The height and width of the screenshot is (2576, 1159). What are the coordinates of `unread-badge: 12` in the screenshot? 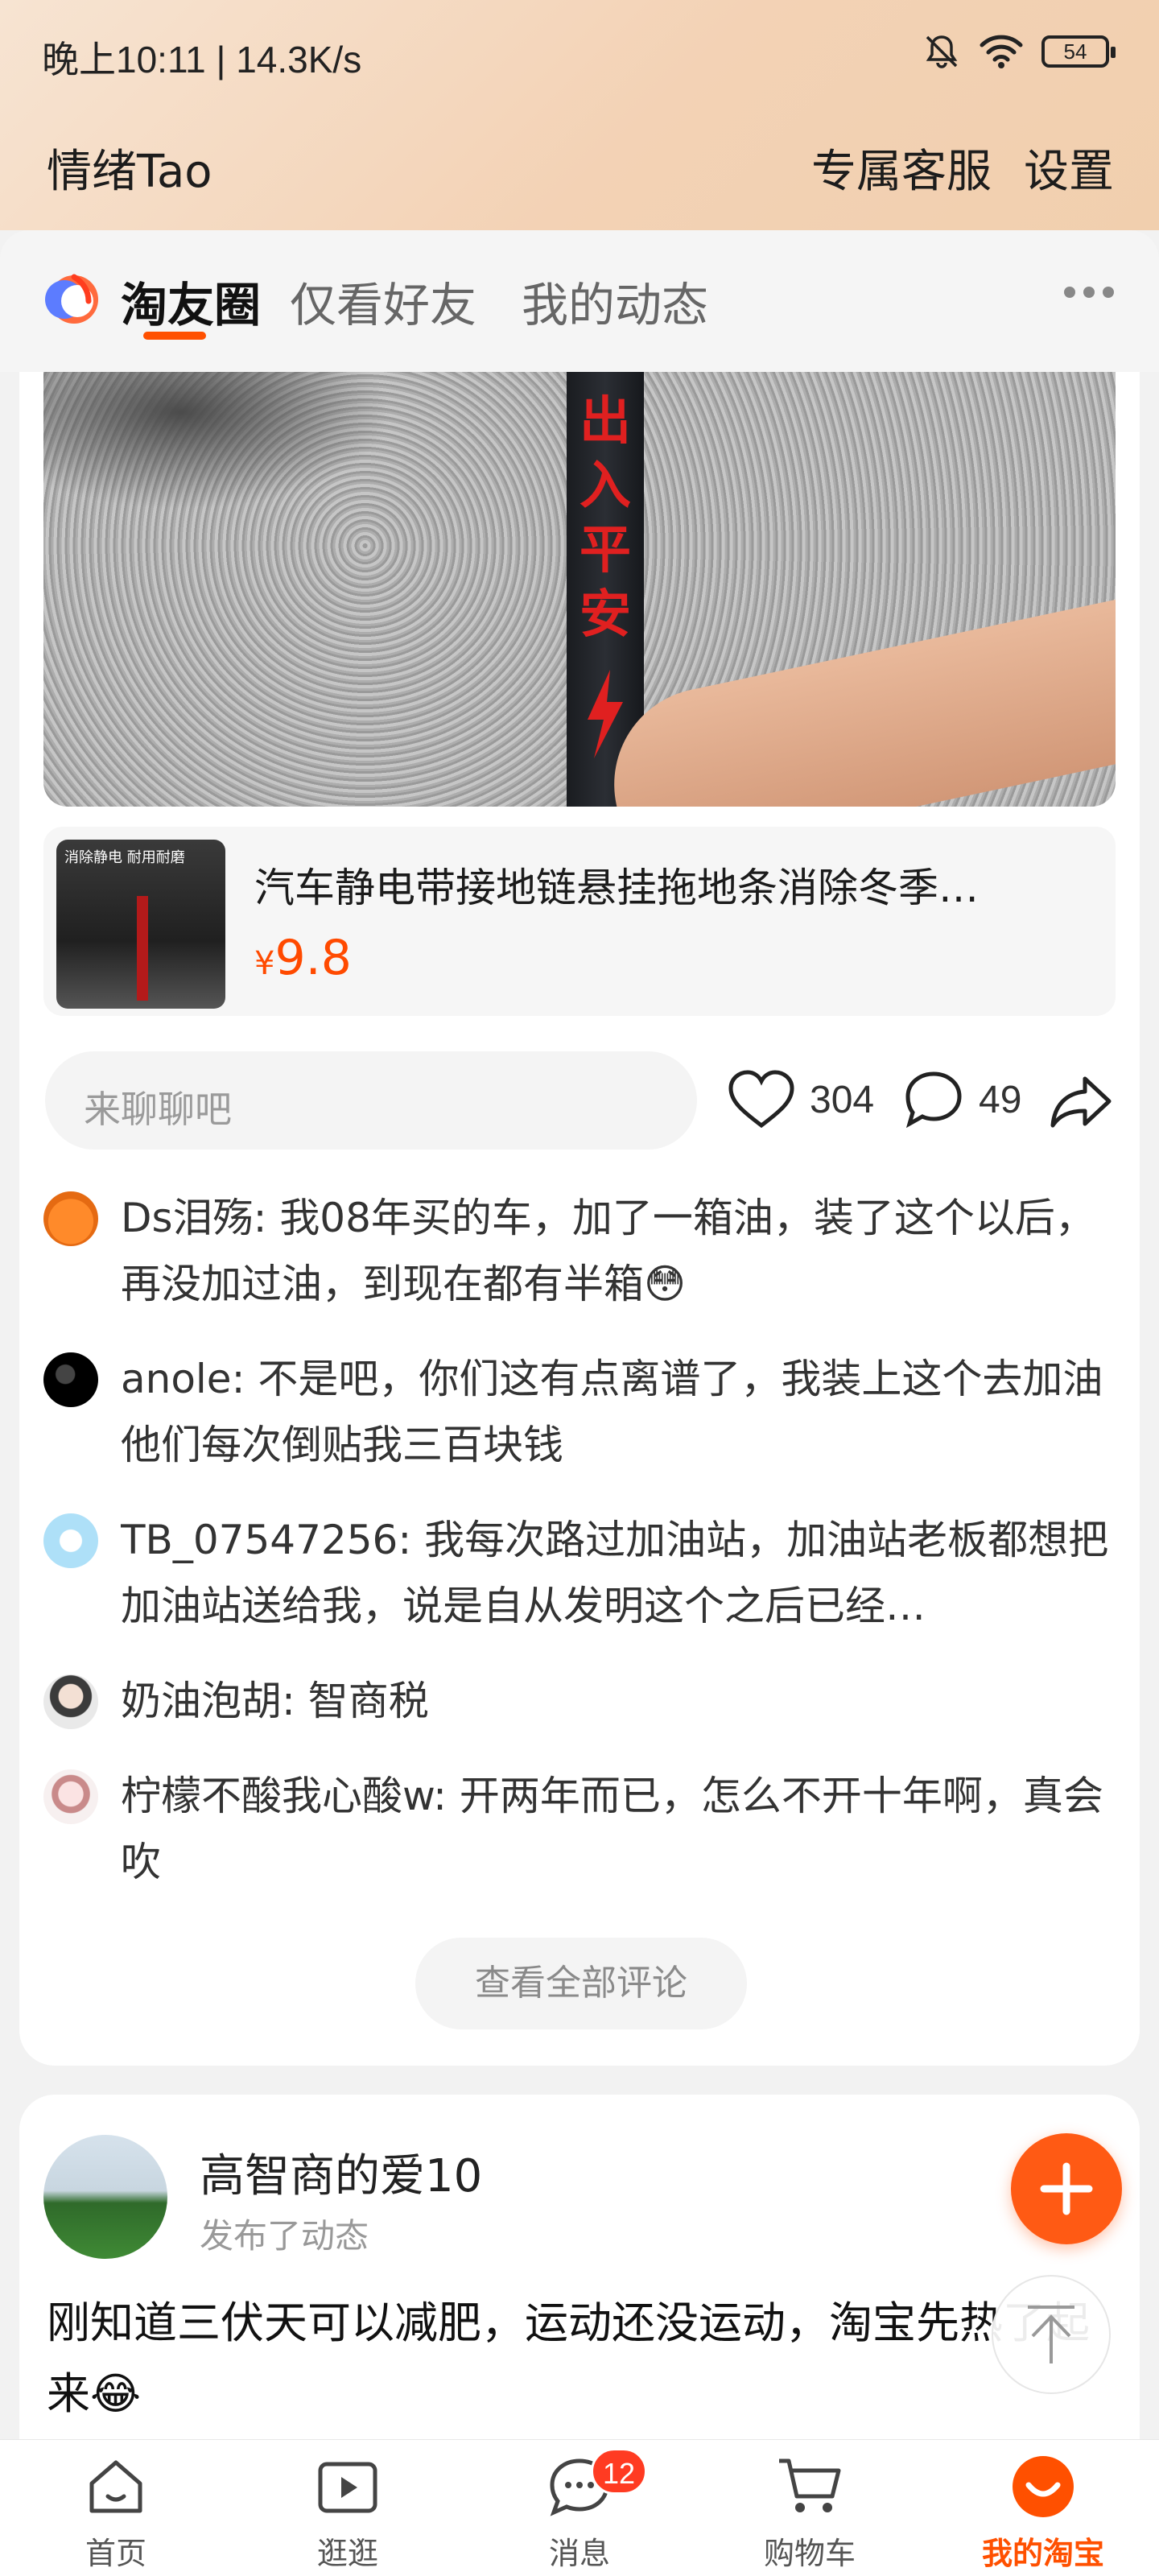 It's located at (619, 2471).